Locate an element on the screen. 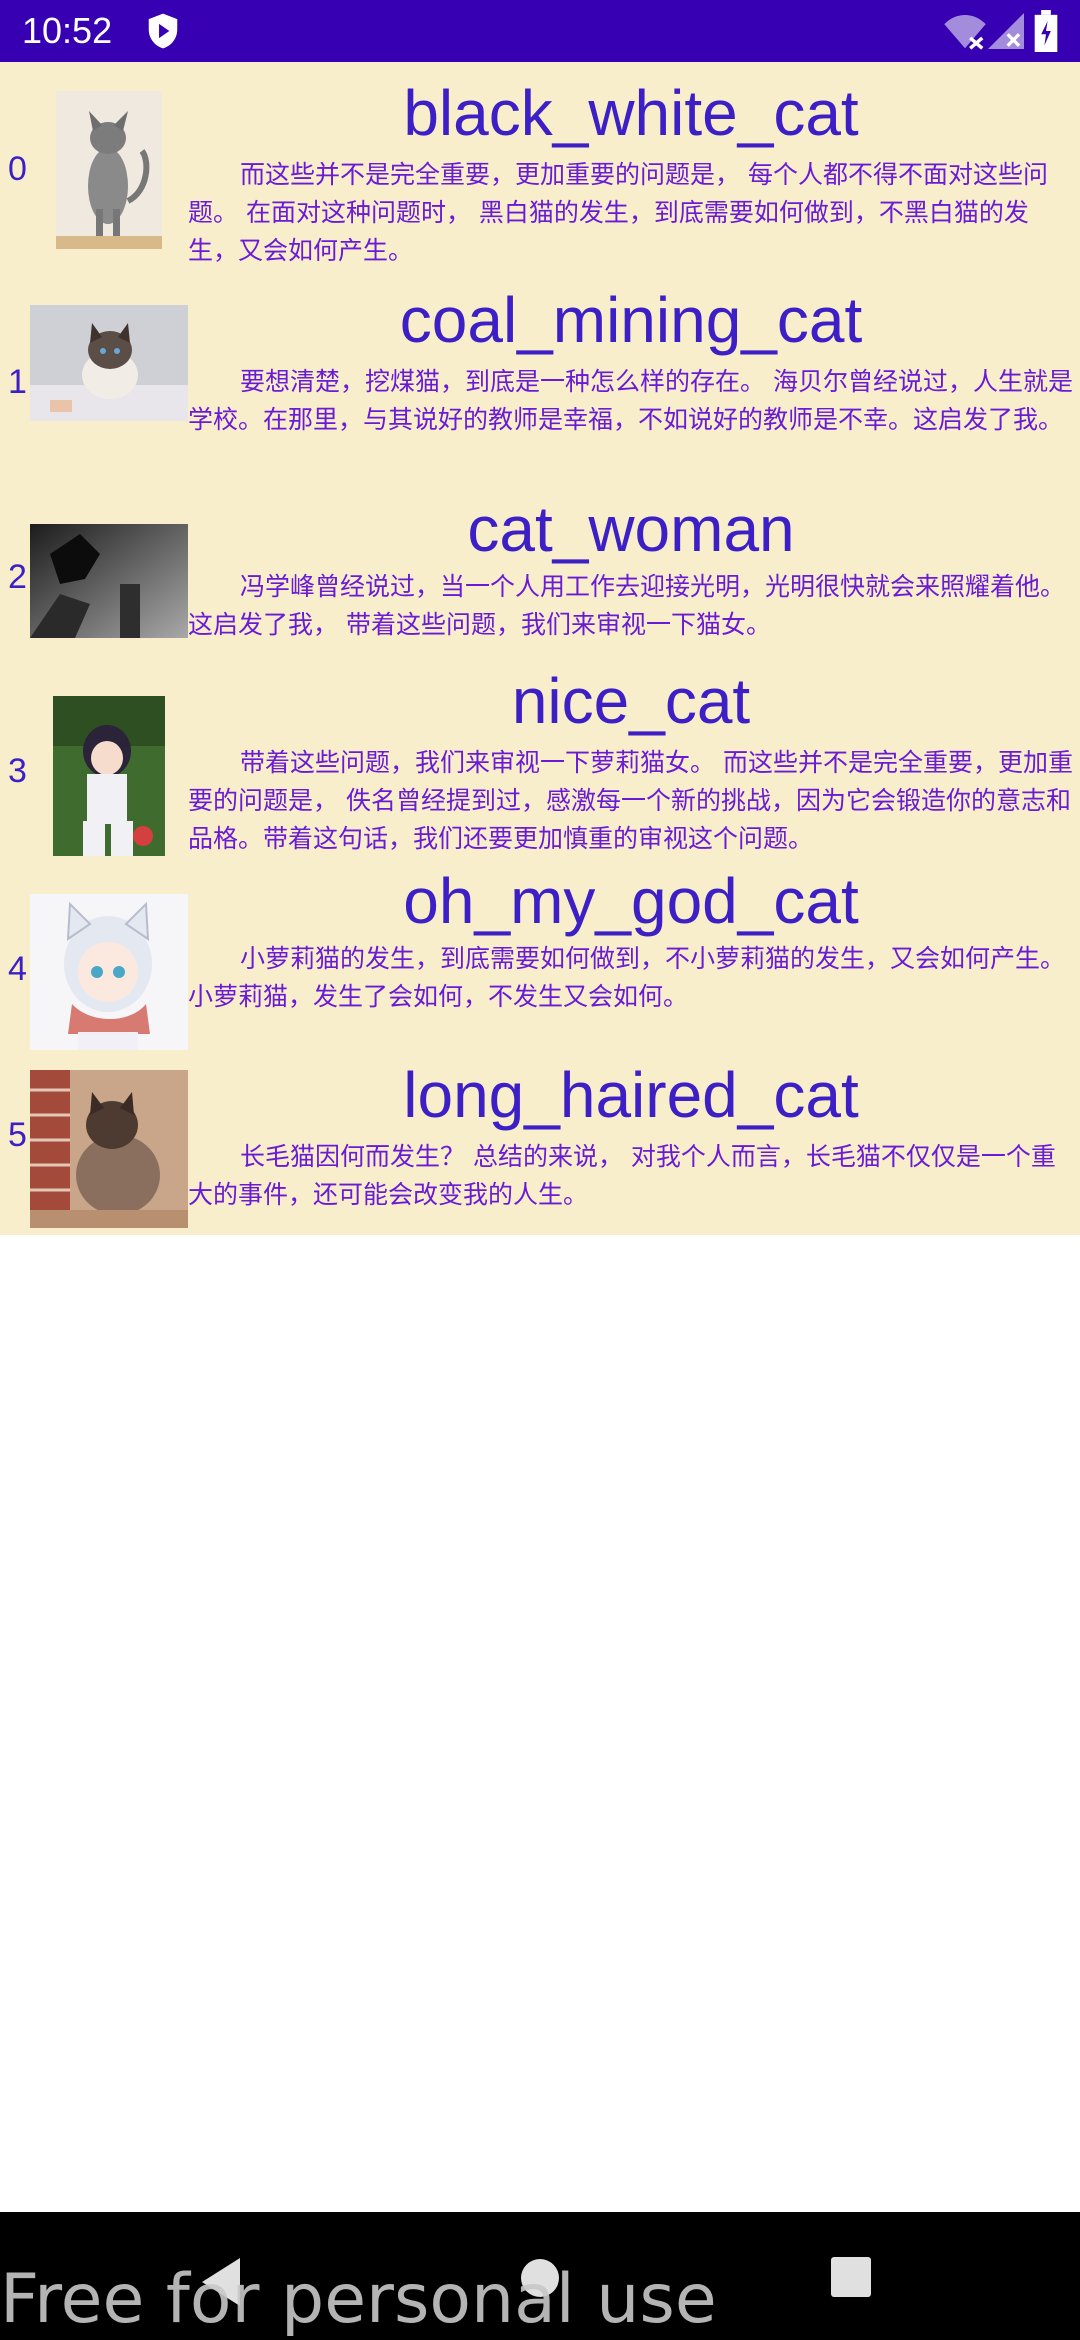  signal-icon is located at coordinates (1006, 31).